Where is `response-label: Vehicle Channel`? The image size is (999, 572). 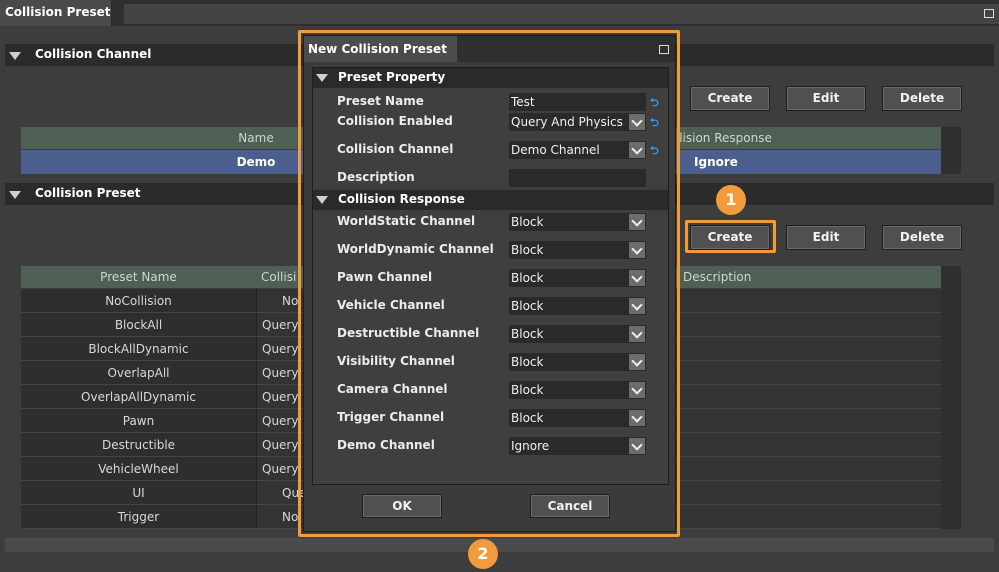 response-label: Vehicle Channel is located at coordinates (391, 305).